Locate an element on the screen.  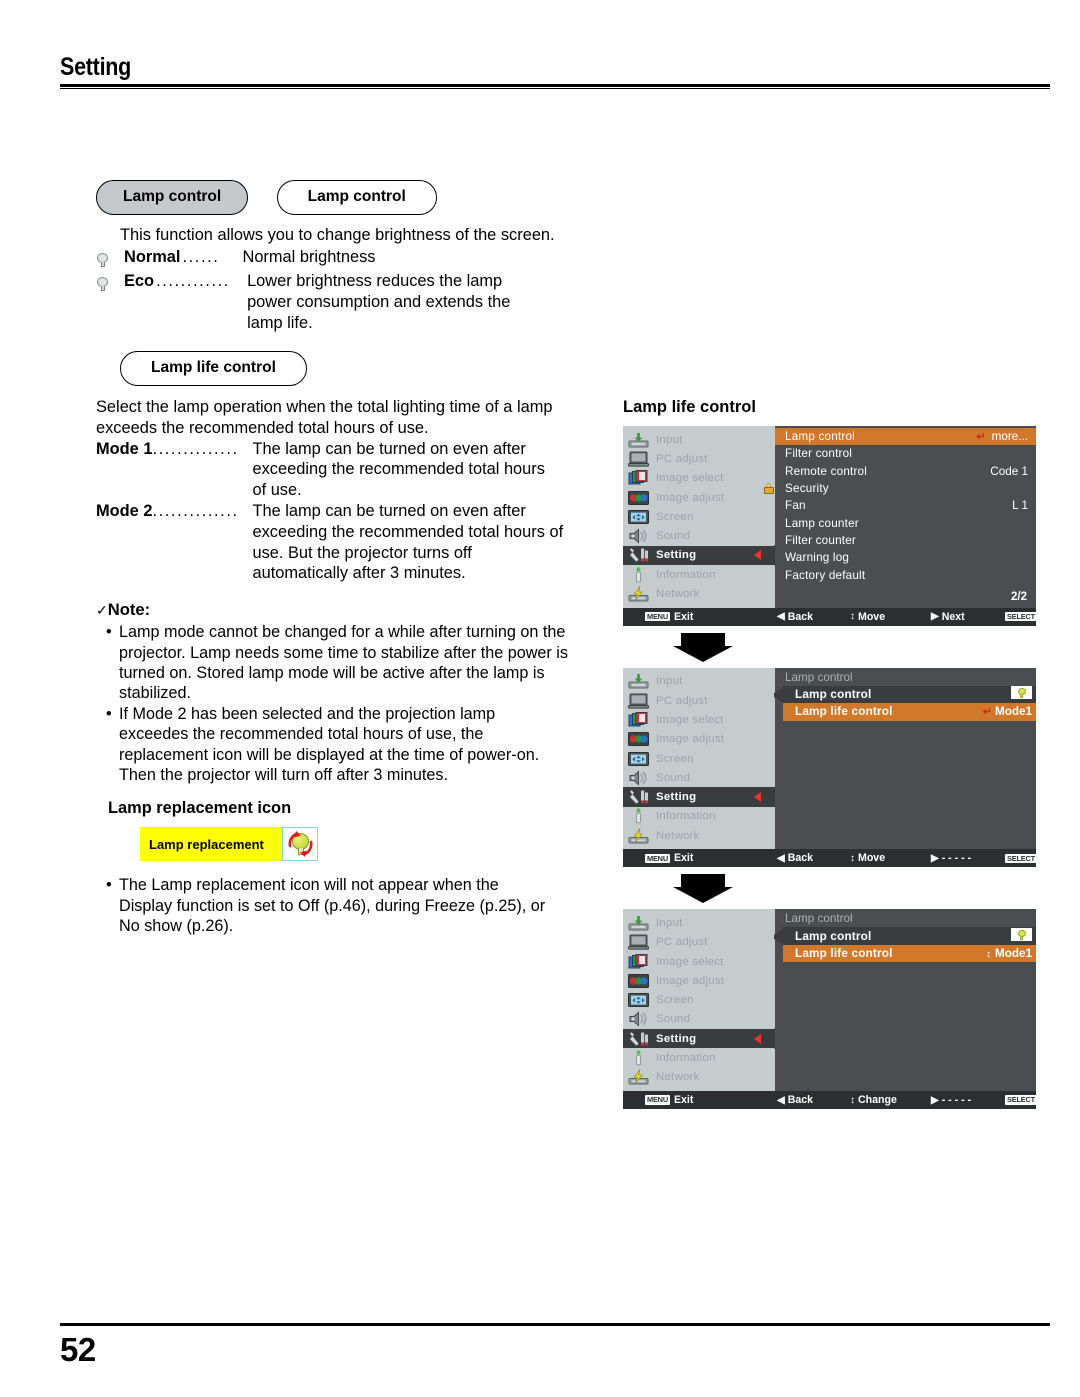
lamp-replacement-rotate-icon is located at coordinates (300, 844).